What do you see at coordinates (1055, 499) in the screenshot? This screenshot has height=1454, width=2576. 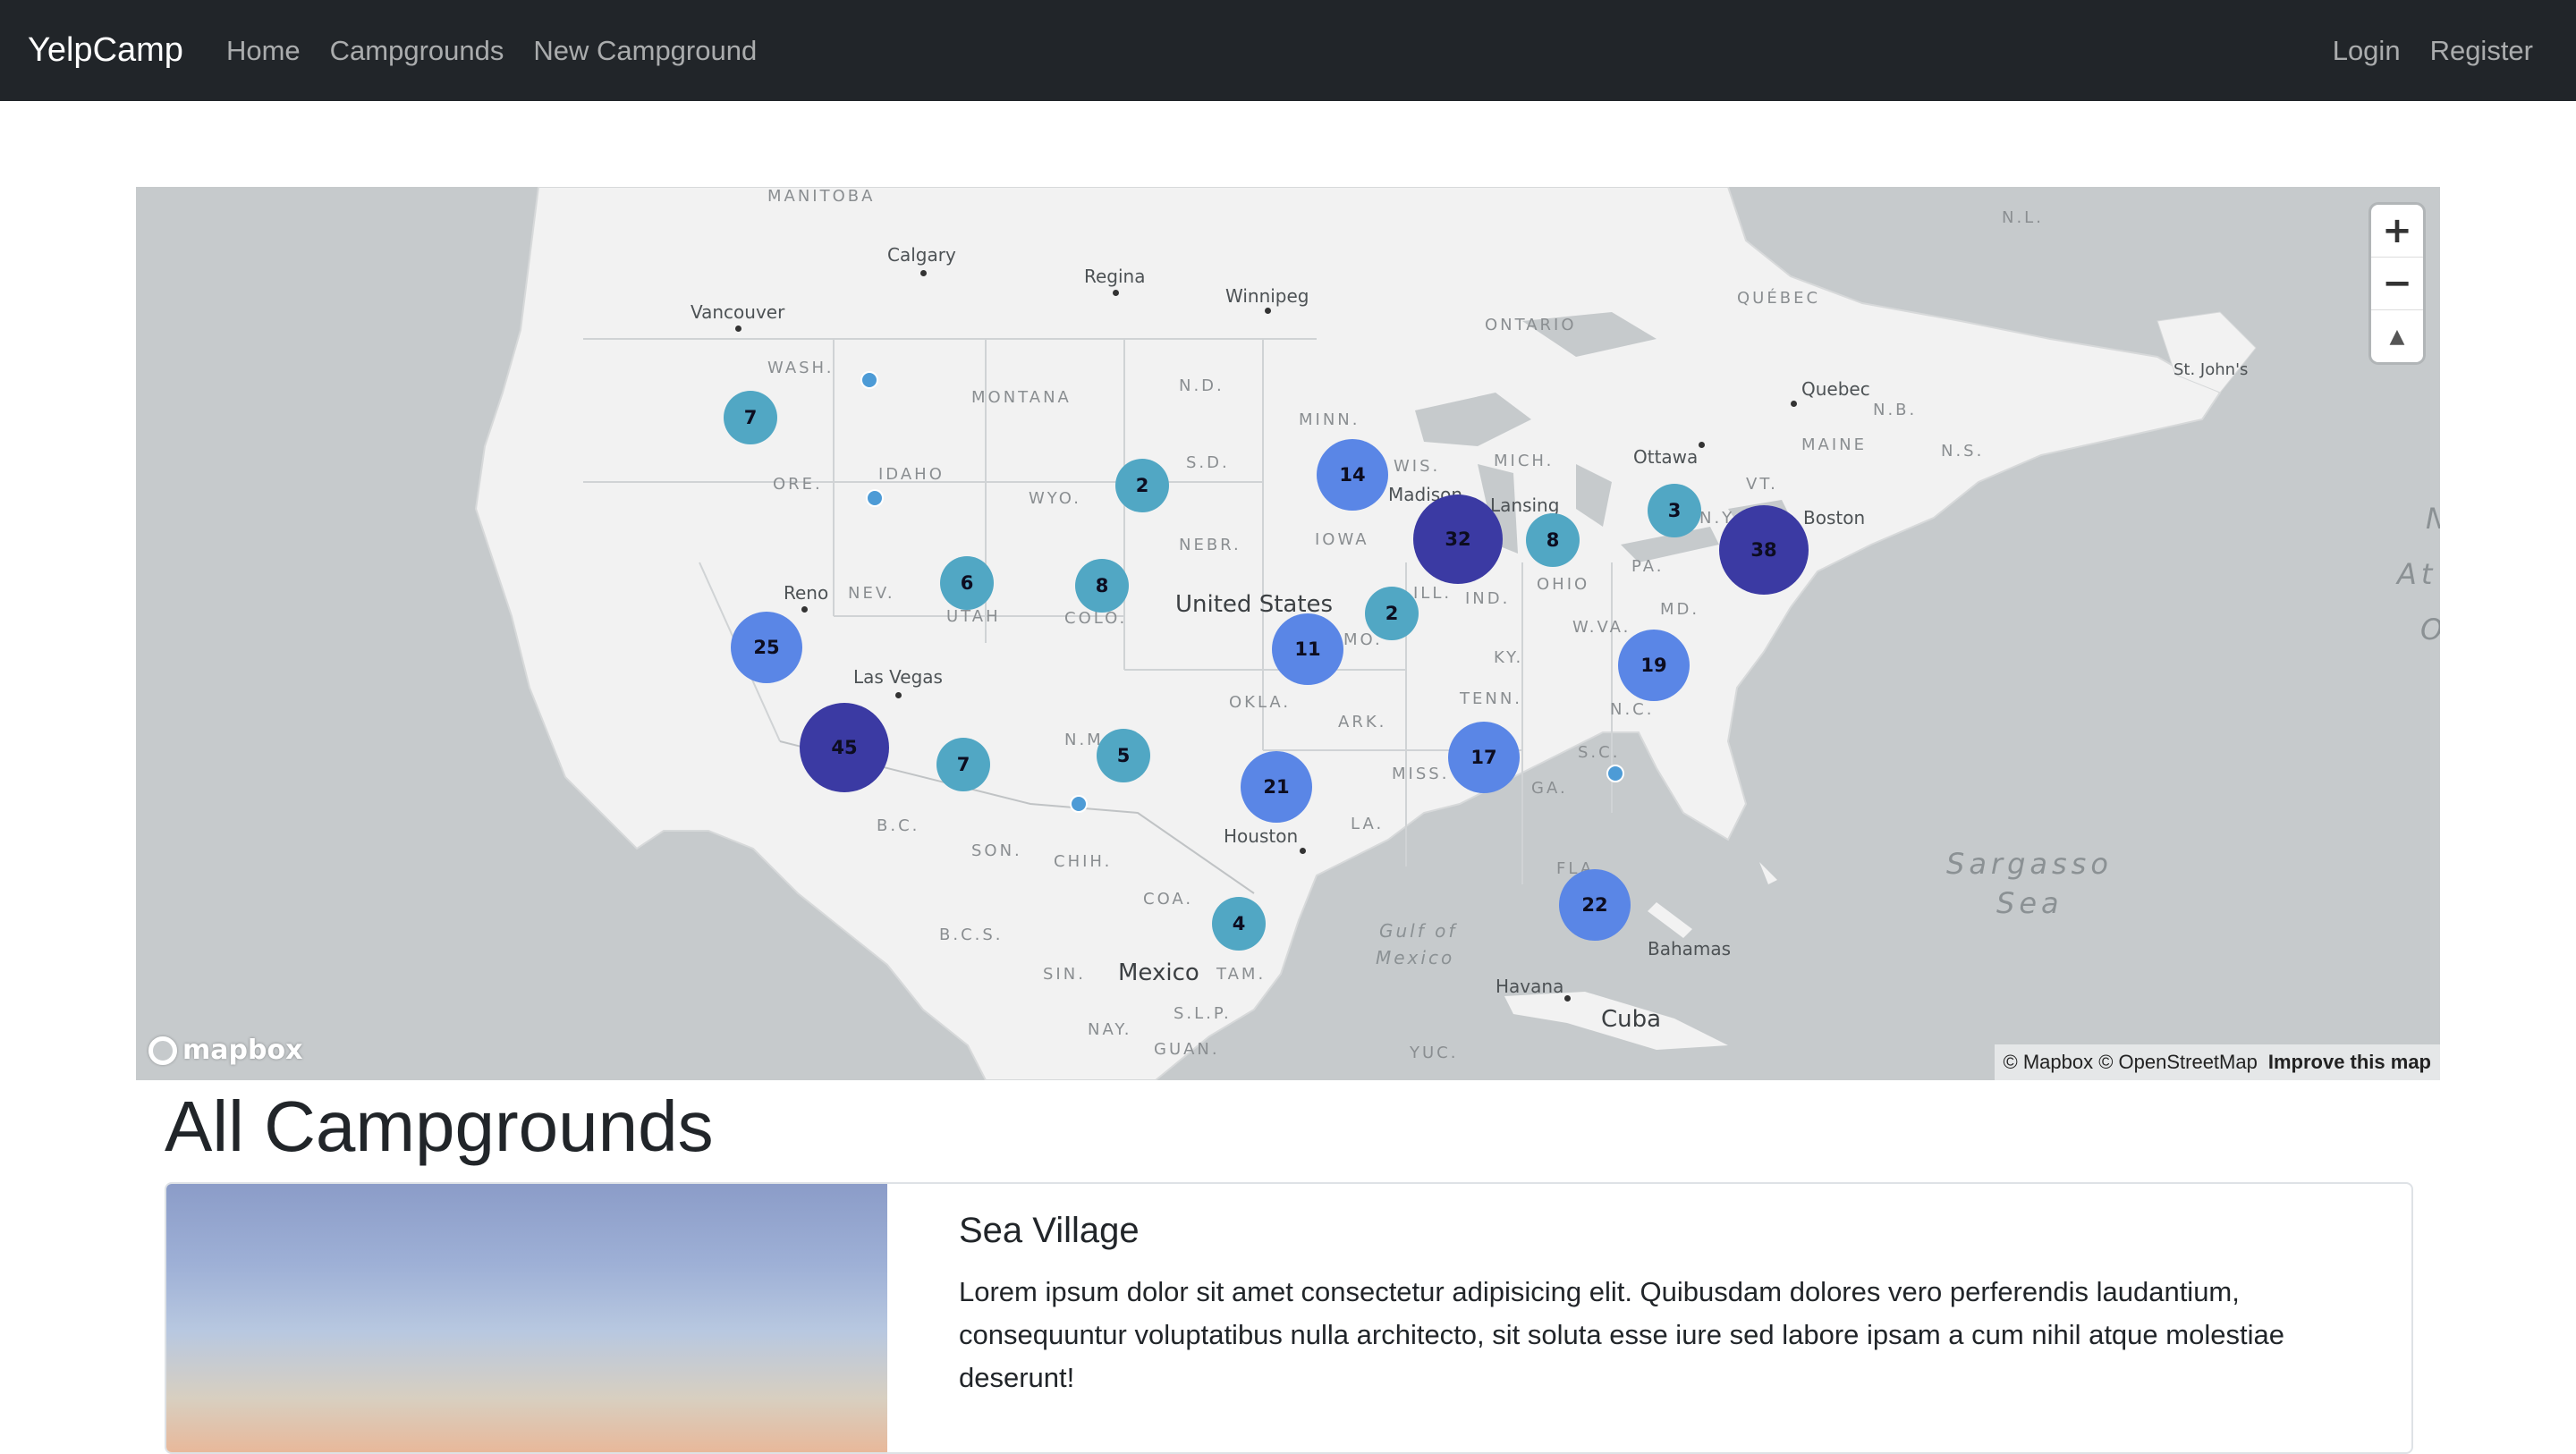 I see `map-label-wyo: WYO.` at bounding box center [1055, 499].